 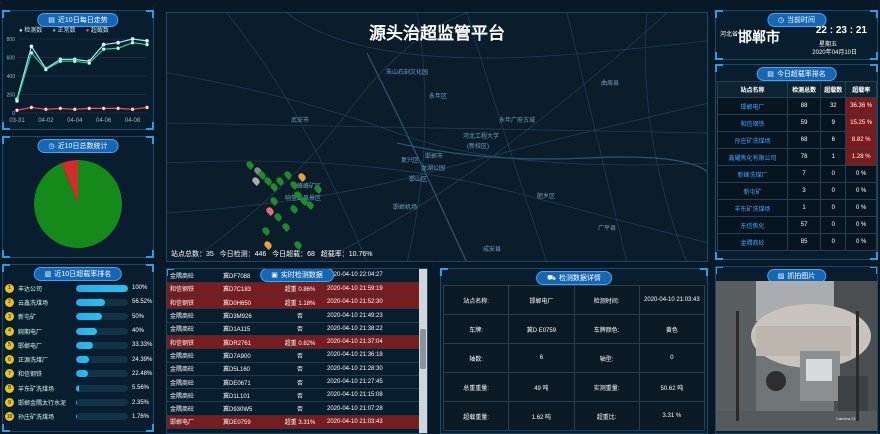 What do you see at coordinates (481, 137) in the screenshot?
I see `map-place-label: 河北工程大学` at bounding box center [481, 137].